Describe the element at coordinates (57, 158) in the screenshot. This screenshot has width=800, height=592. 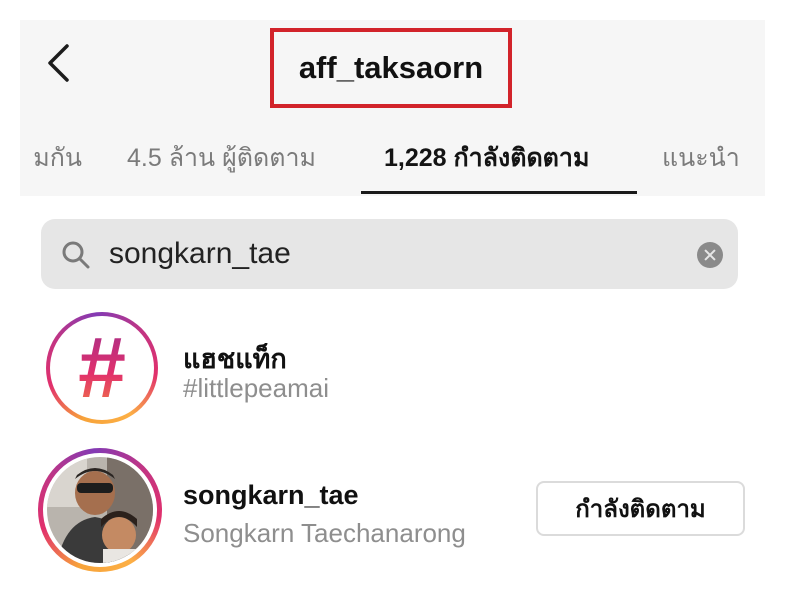
I see `tab-mutual-label: มกัน` at that location.